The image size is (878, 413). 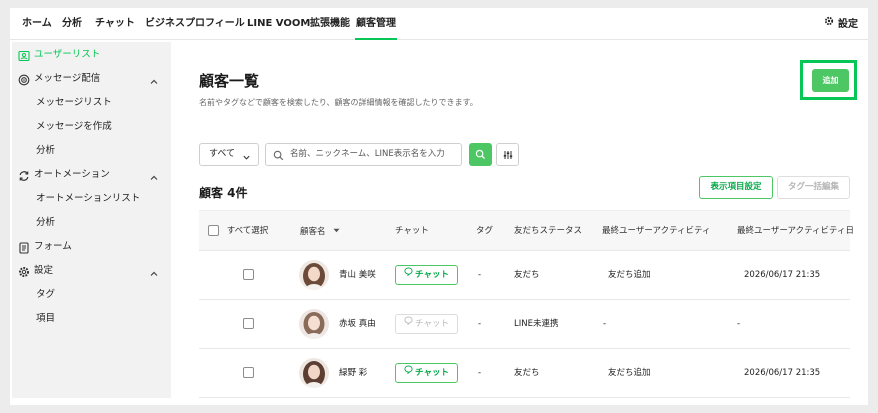 What do you see at coordinates (37, 24) in the screenshot?
I see `tab-home: ホーム` at bounding box center [37, 24].